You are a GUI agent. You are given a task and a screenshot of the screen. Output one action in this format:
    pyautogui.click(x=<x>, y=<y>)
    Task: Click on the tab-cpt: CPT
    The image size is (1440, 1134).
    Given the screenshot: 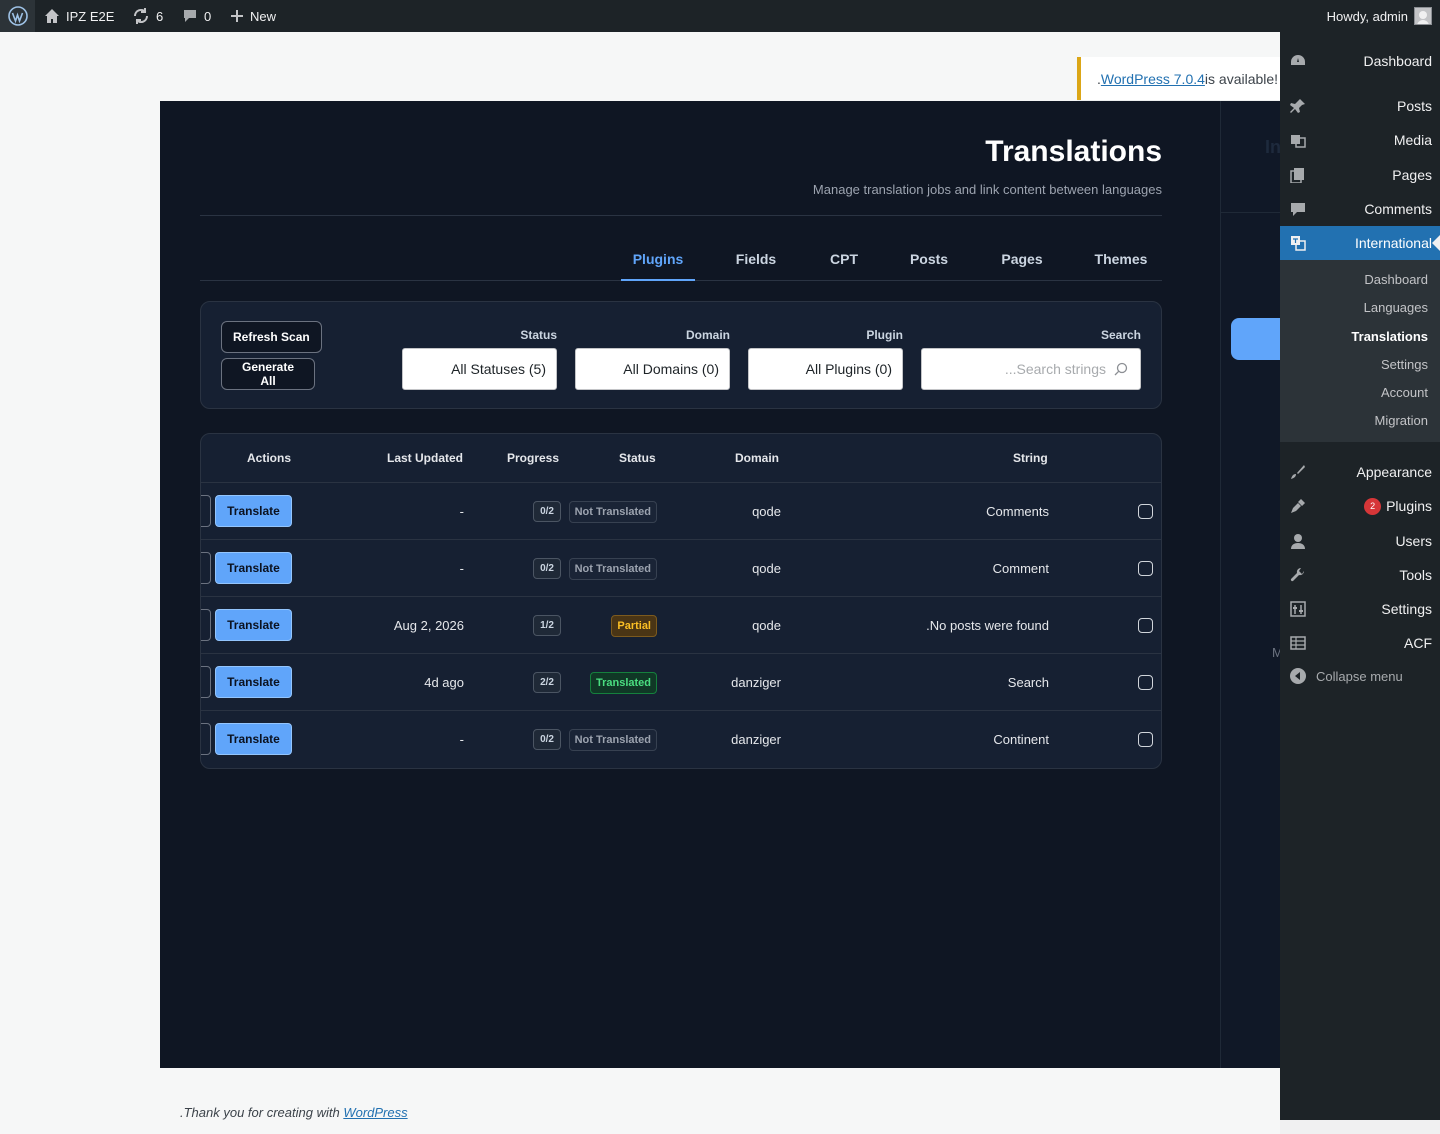 What is the action you would take?
    pyautogui.click(x=844, y=261)
    